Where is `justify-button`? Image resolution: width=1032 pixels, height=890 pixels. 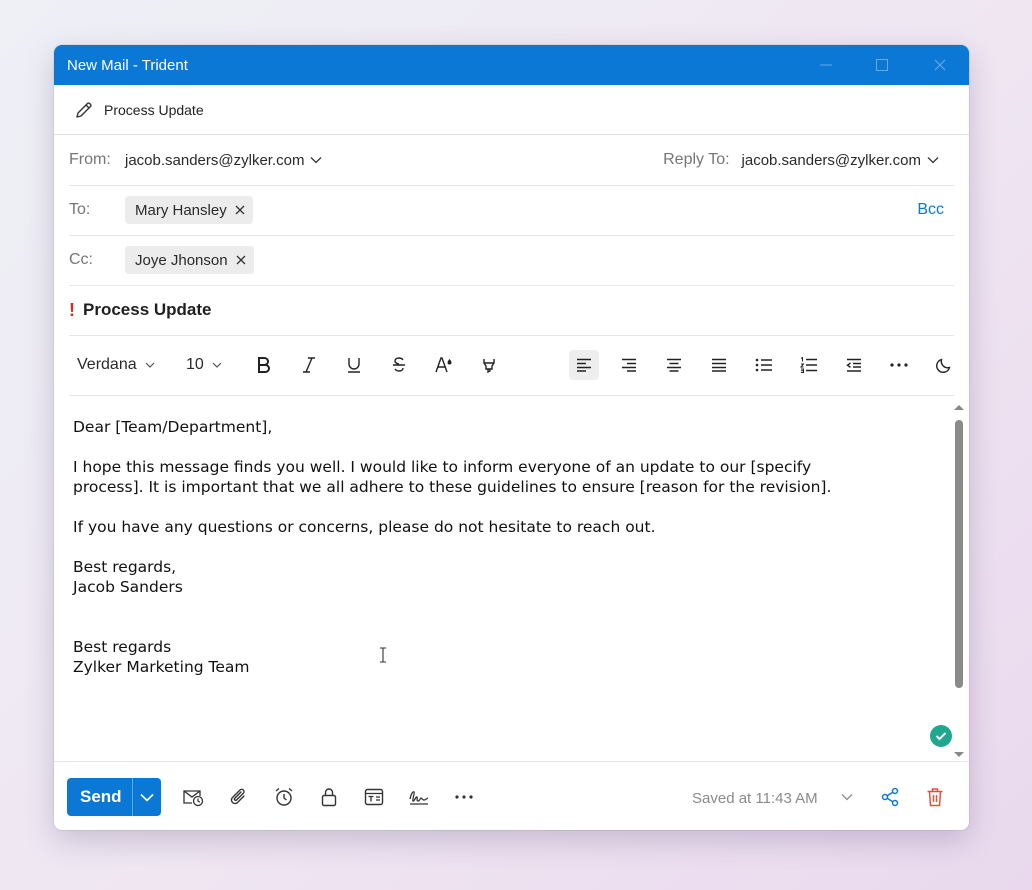 justify-button is located at coordinates (719, 365).